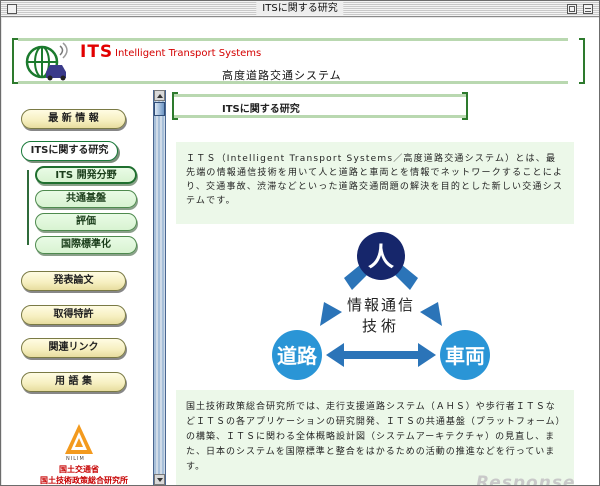 The image size is (600, 486). I want to click on title-bar: ITSに関する研究, so click(300, 9).